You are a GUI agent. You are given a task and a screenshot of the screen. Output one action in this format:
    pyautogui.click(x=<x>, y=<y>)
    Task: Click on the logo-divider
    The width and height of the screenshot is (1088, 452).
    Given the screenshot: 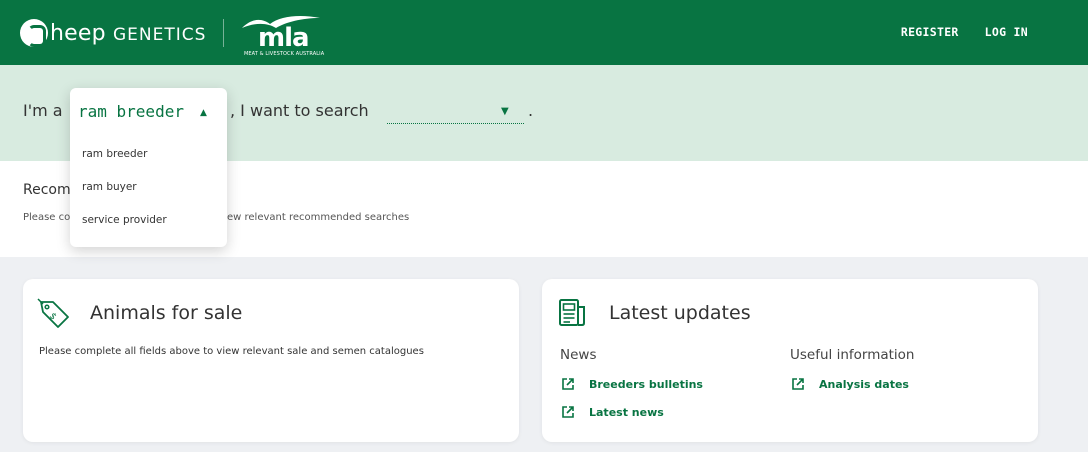 What is the action you would take?
    pyautogui.click(x=223, y=33)
    